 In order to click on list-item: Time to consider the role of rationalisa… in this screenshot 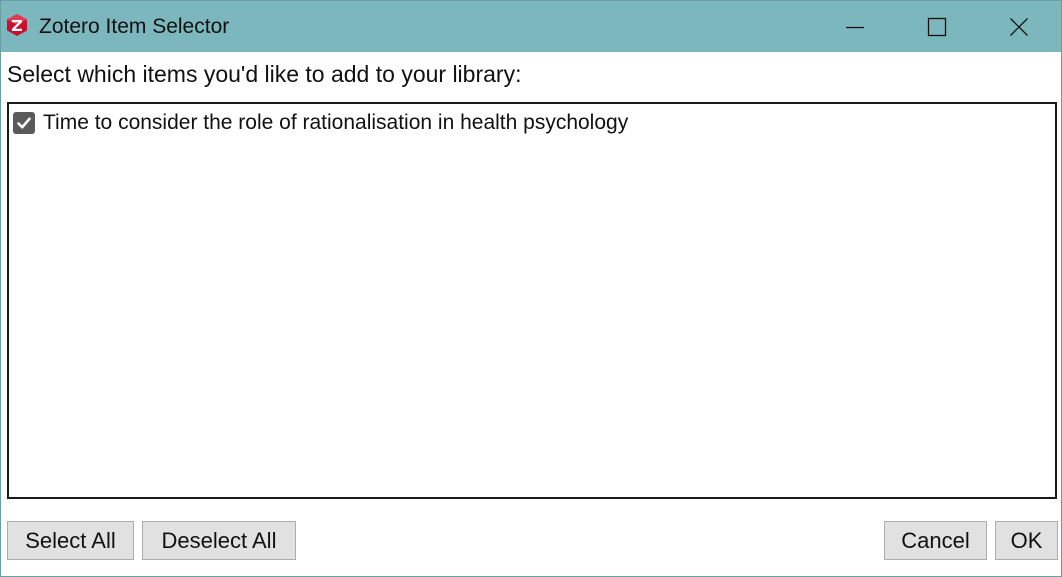, I will do `click(320, 123)`.